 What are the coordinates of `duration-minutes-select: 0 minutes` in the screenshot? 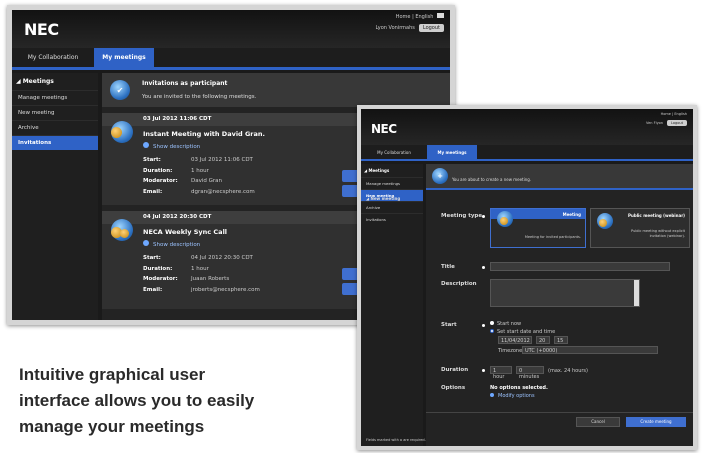 It's located at (530, 373).